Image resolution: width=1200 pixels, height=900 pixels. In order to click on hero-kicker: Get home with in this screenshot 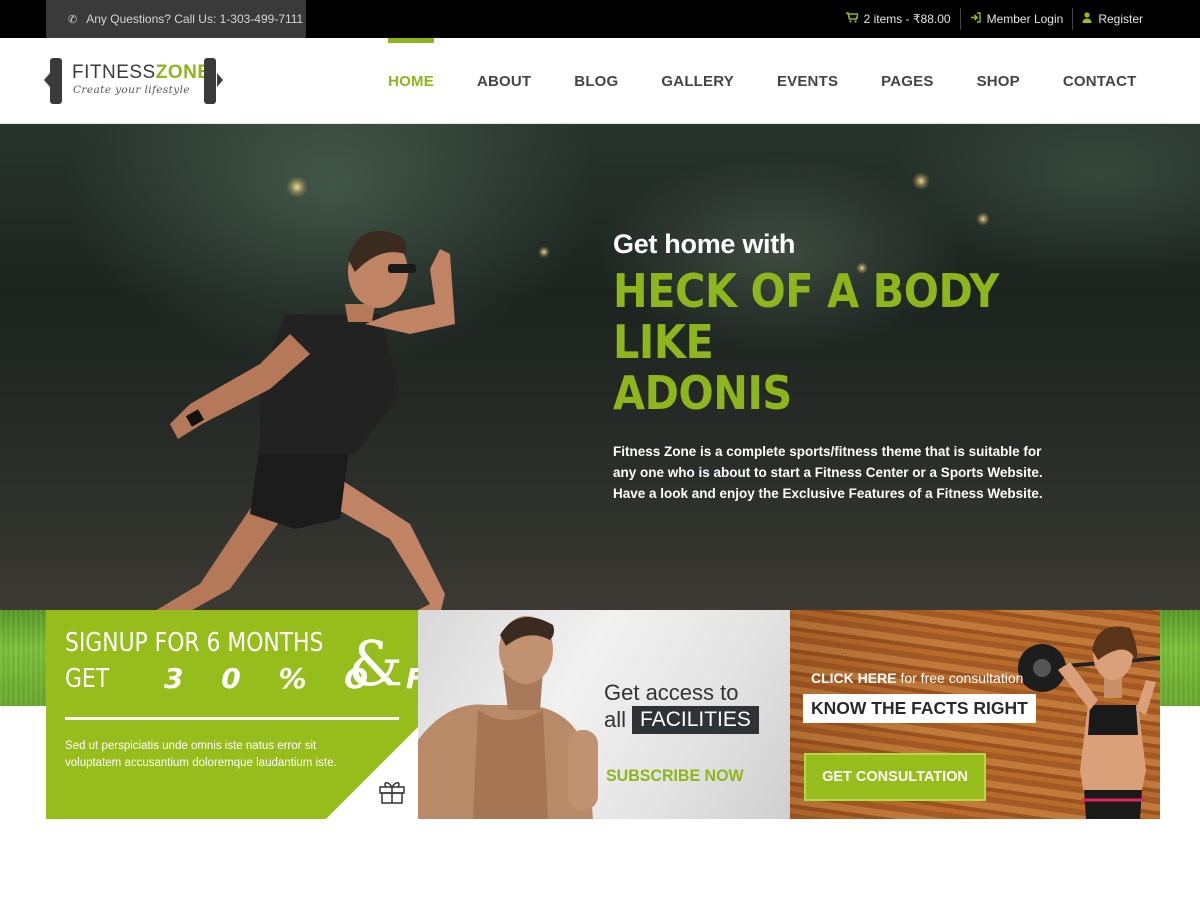, I will do `click(704, 244)`.